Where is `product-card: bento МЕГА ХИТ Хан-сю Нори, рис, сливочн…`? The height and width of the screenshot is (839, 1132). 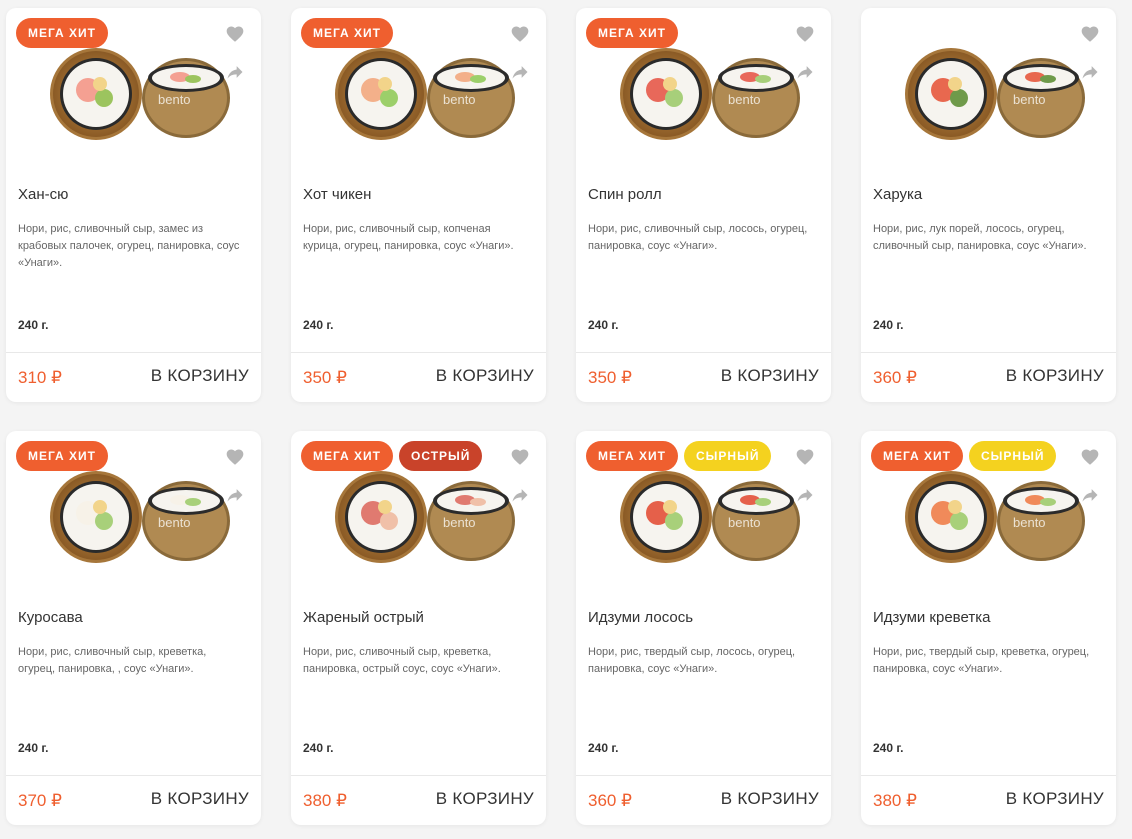
product-card: bento МЕГА ХИТ Хан-сю Нори, рис, сливочн… is located at coordinates (133, 205).